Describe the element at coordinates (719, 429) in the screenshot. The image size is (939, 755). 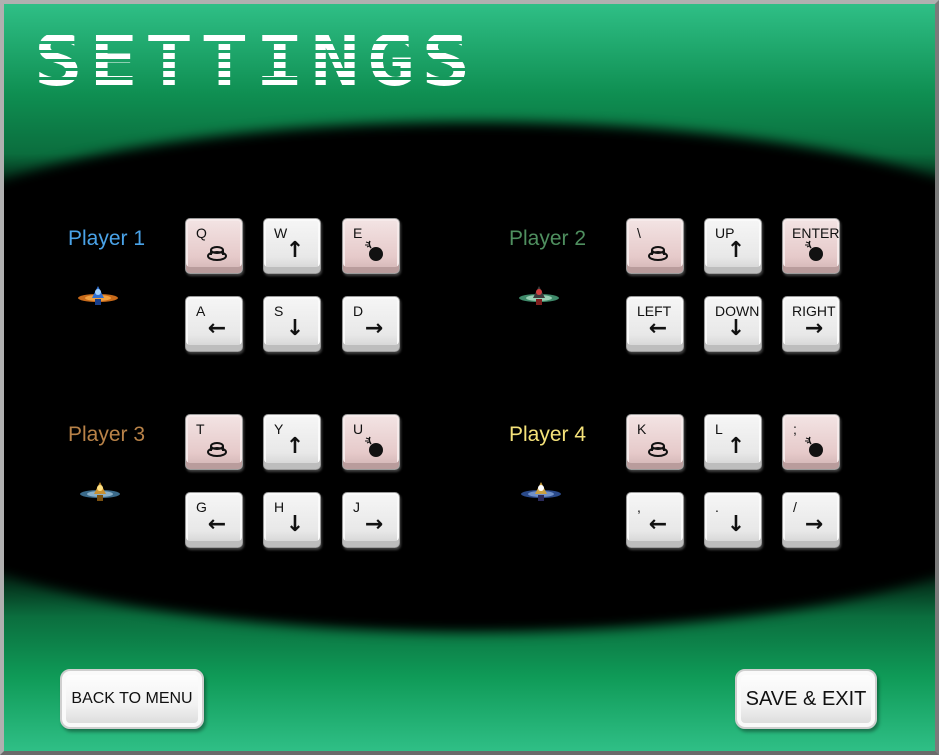
I see `key-label: L` at that location.